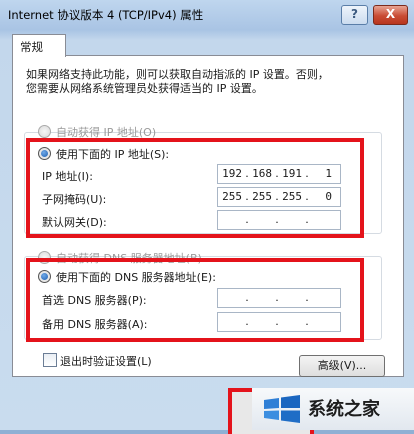 Image resolution: width=414 pixels, height=434 pixels. Describe the element at coordinates (282, 409) in the screenshot. I see `windows-logo-icon` at that location.